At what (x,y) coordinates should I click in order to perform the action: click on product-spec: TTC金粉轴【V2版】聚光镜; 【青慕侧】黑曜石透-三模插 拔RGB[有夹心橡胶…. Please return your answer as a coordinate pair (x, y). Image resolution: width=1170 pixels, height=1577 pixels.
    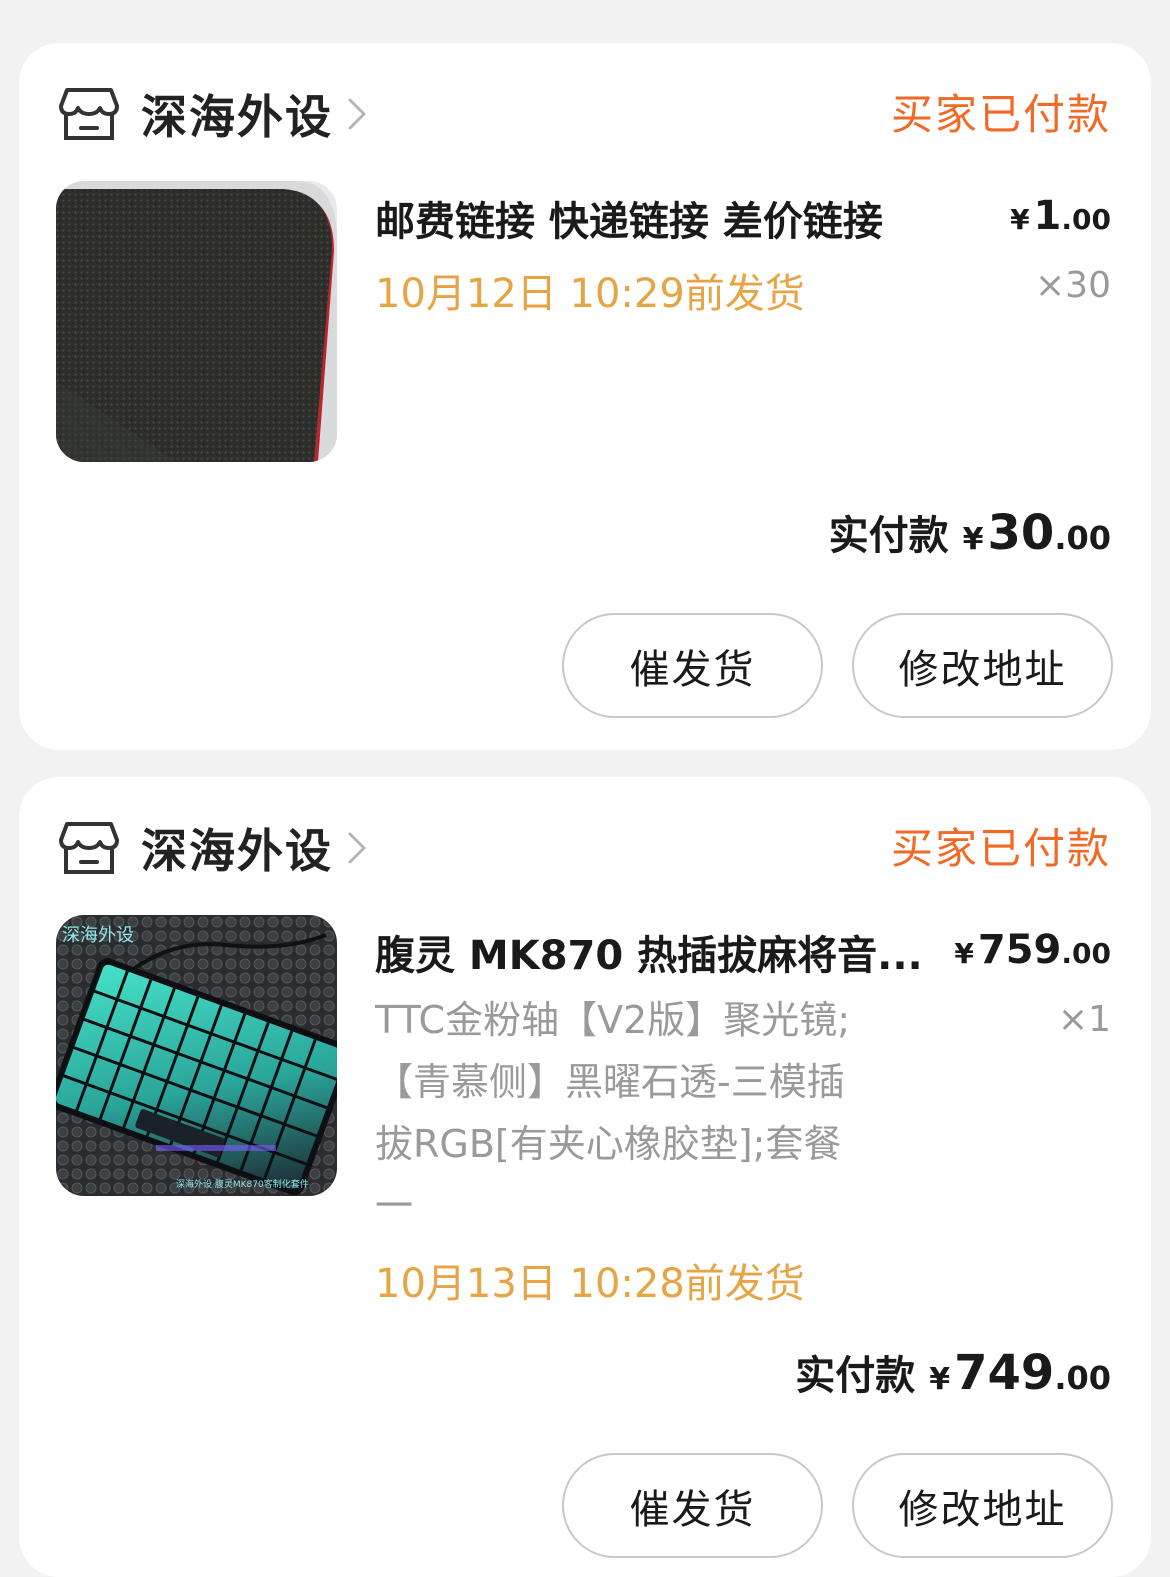
    Looking at the image, I should click on (660, 1113).